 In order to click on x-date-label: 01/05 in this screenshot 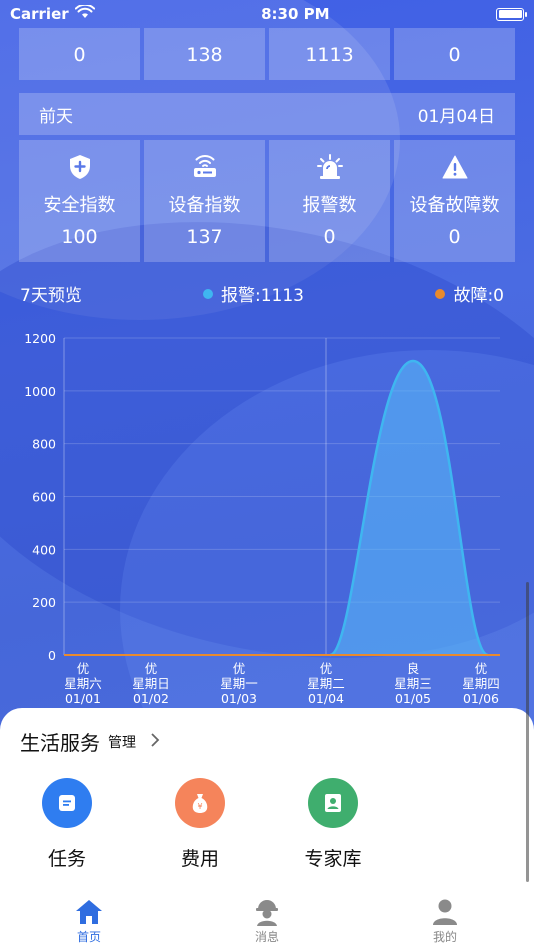, I will do `click(413, 698)`.